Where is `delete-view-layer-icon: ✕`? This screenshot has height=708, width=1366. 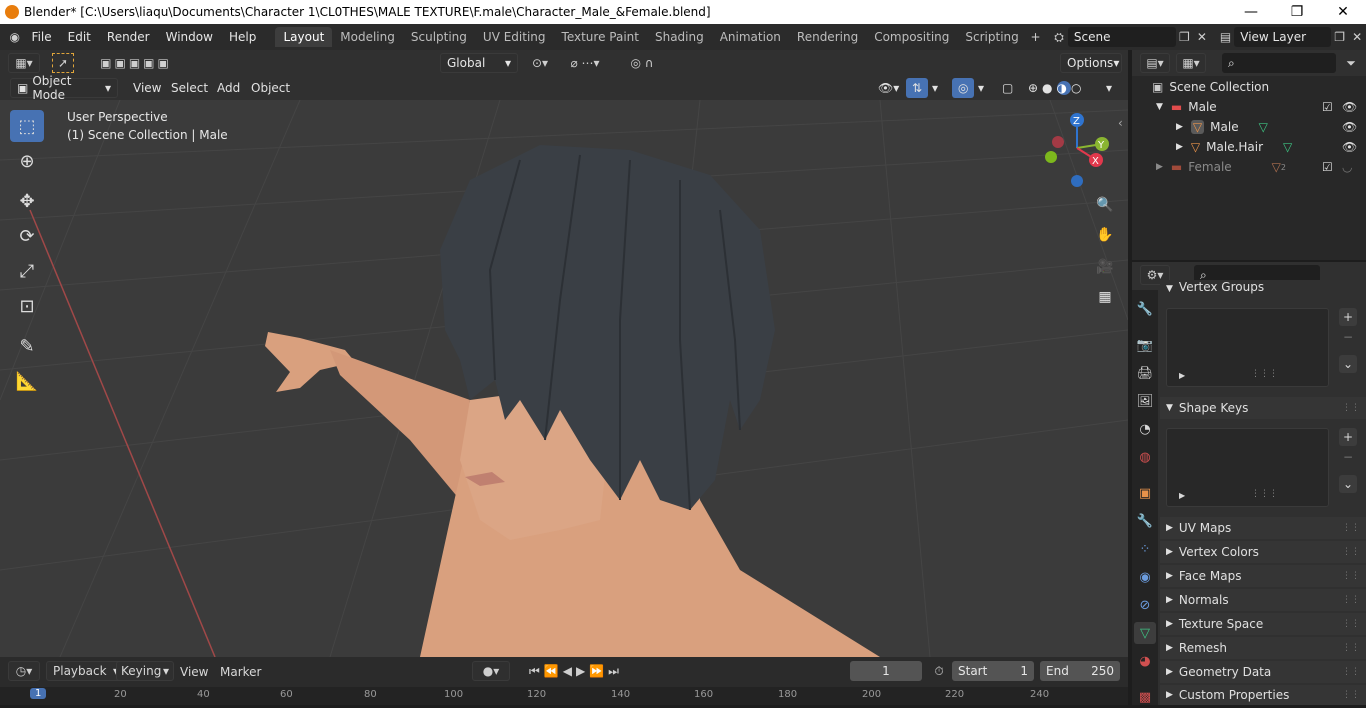
delete-view-layer-icon: ✕ is located at coordinates (1357, 37).